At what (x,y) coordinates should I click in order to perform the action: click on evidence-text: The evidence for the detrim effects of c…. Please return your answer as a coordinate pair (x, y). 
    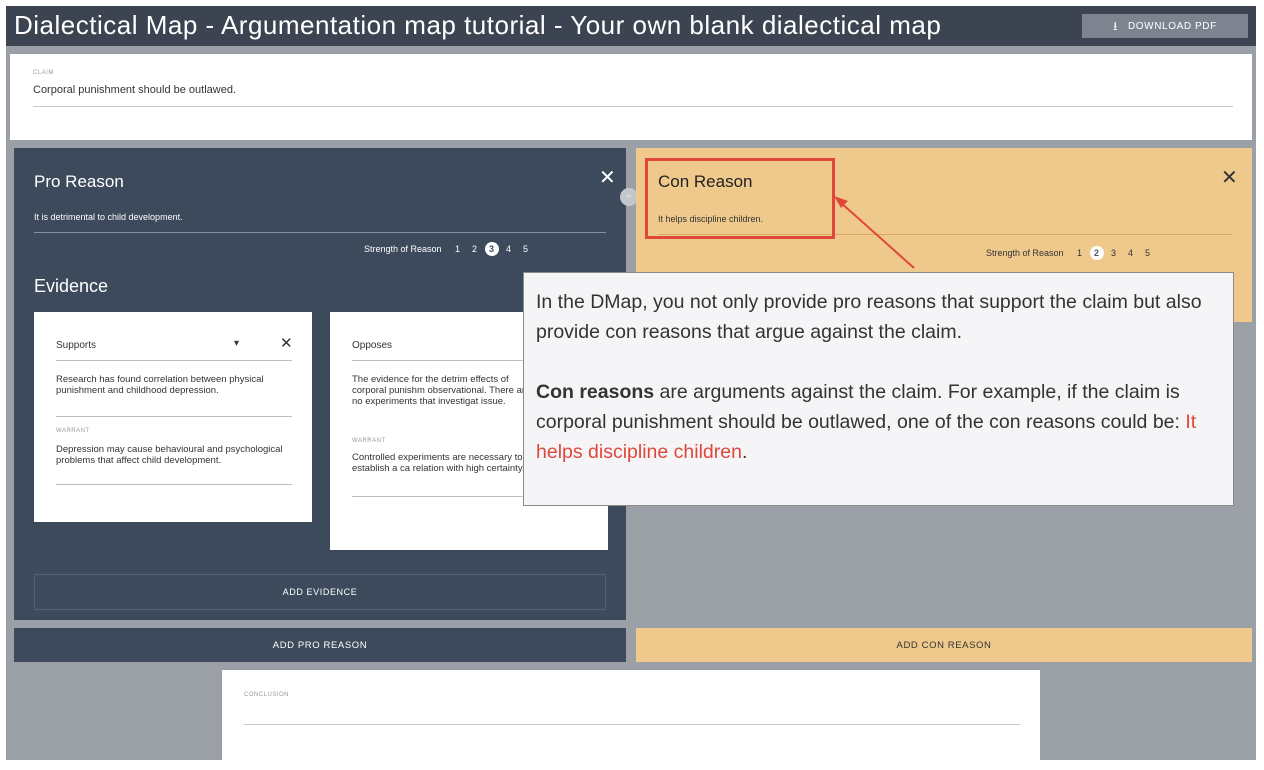
    Looking at the image, I should click on (442, 390).